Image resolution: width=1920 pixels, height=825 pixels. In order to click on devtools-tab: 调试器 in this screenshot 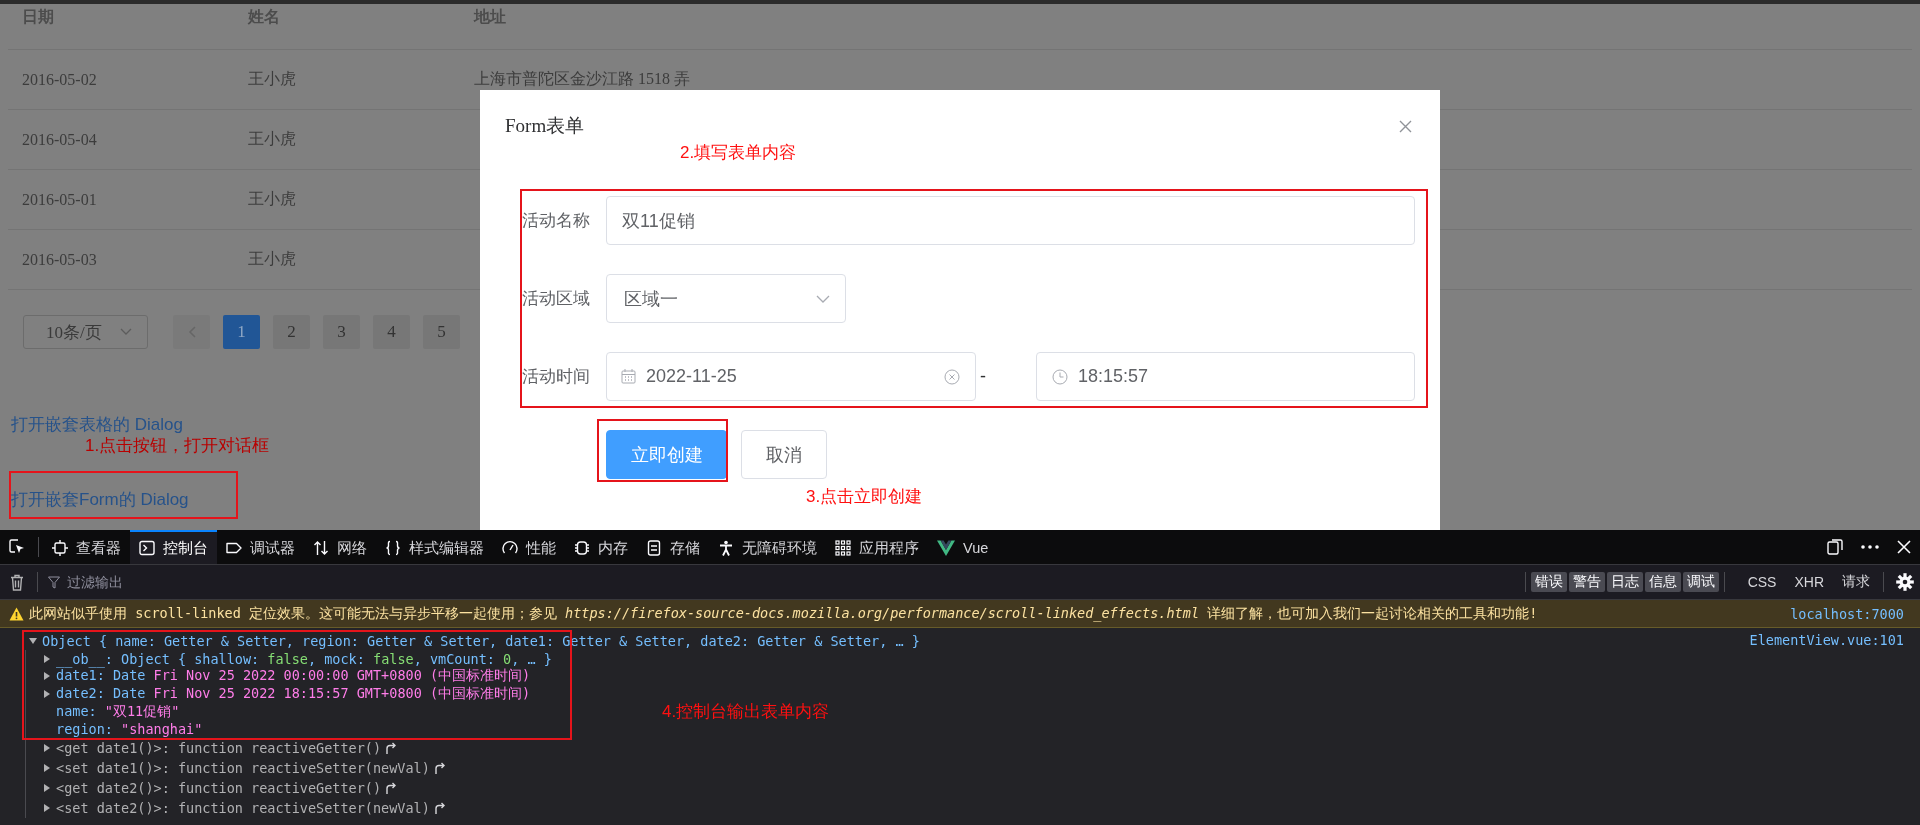, I will do `click(260, 547)`.